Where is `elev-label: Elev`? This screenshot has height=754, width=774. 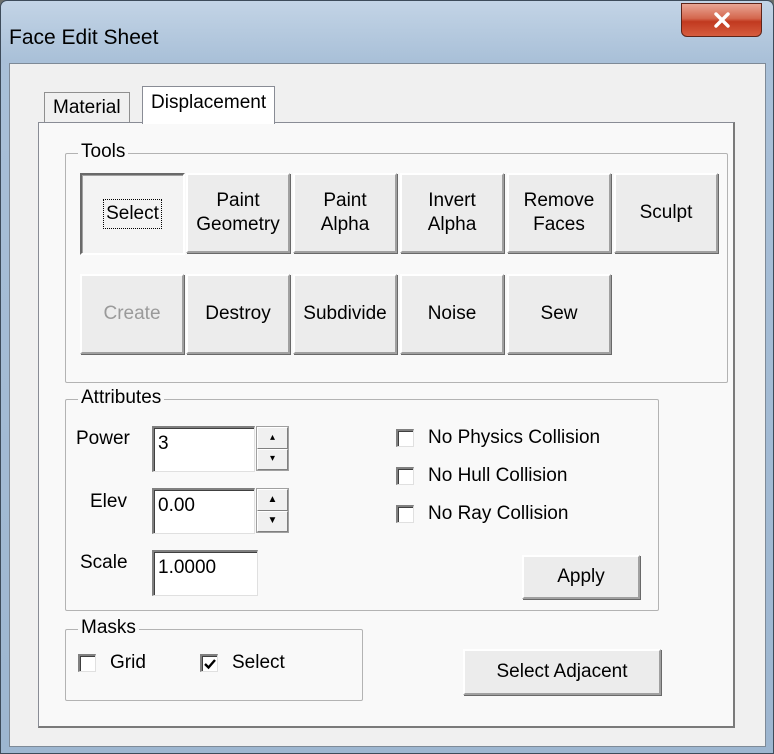
elev-label: Elev is located at coordinates (108, 501).